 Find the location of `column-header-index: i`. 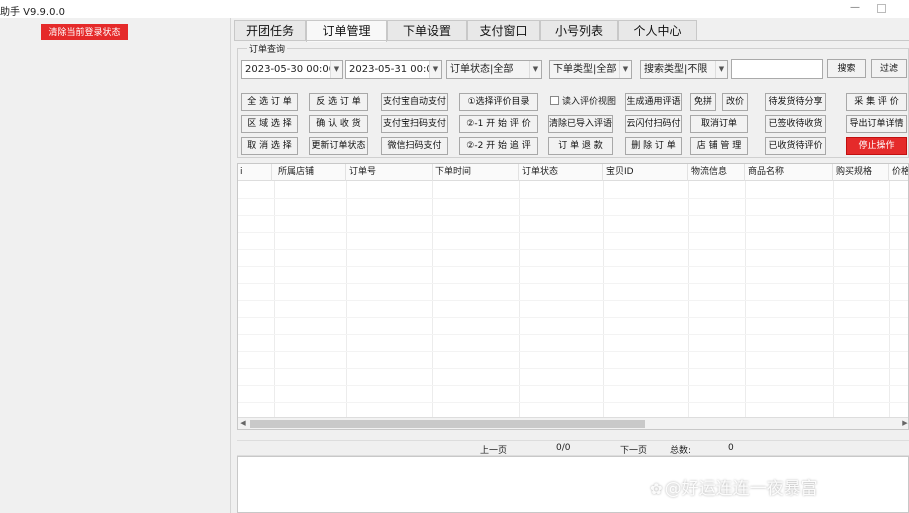

column-header-index: i is located at coordinates (255, 172).